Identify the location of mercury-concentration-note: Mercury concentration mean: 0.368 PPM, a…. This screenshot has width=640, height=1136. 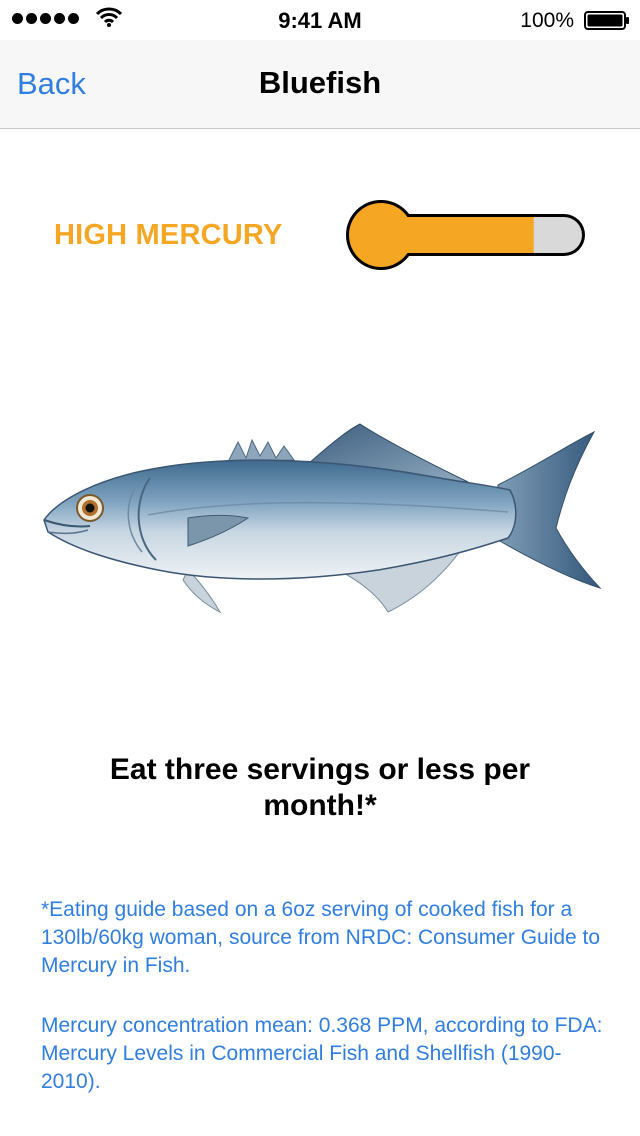
(322, 1053).